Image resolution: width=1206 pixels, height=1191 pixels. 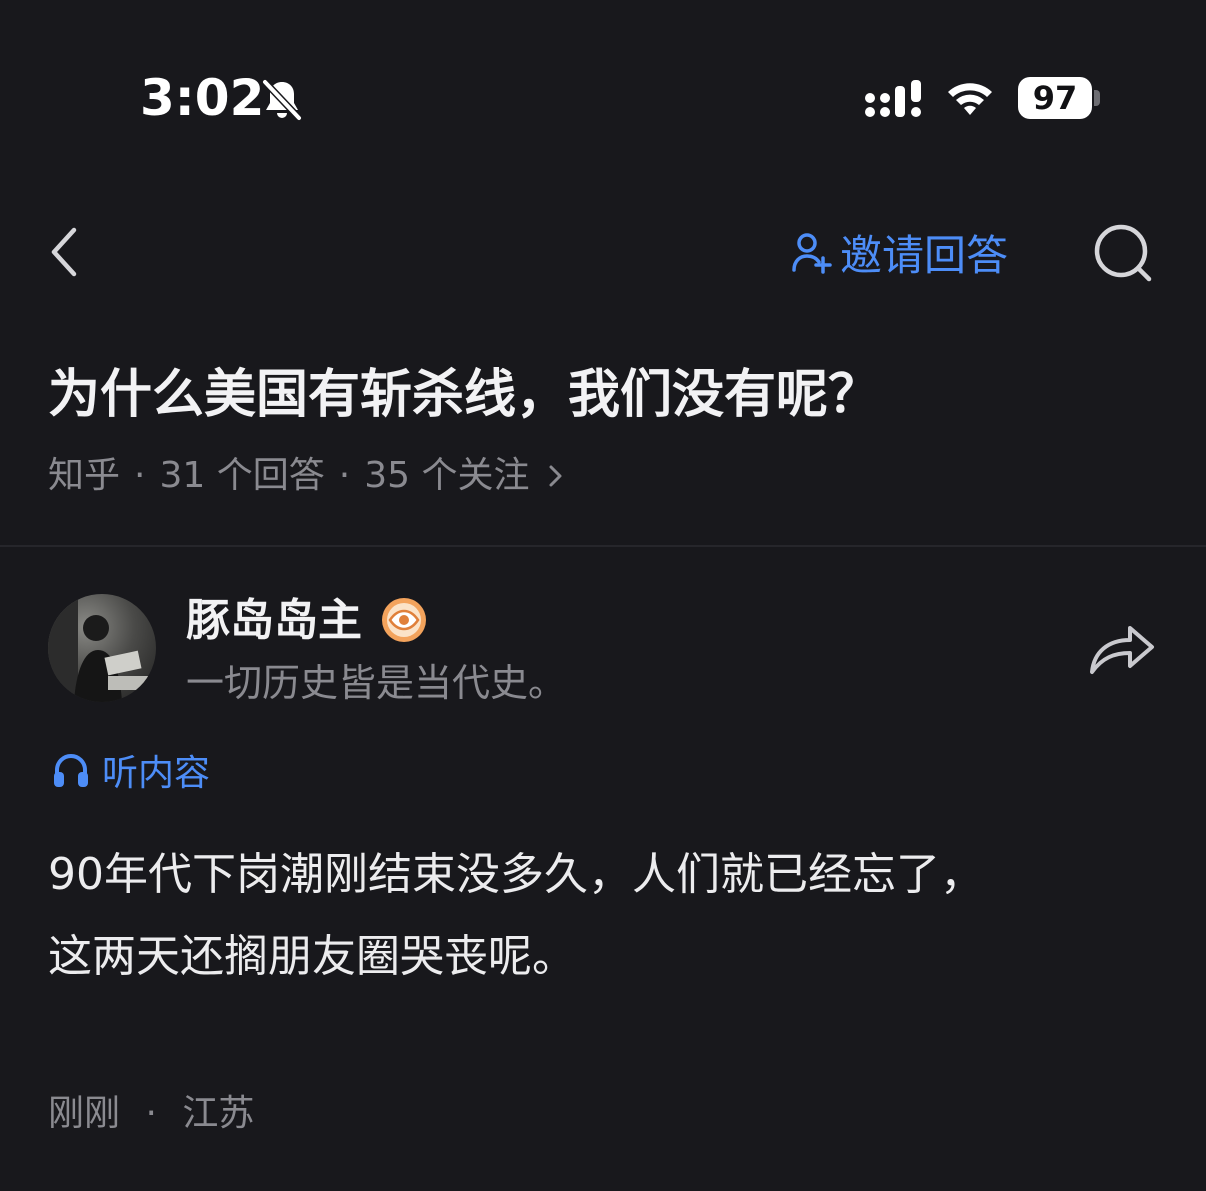 What do you see at coordinates (156, 773) in the screenshot?
I see `listen-content-label: 听内容` at bounding box center [156, 773].